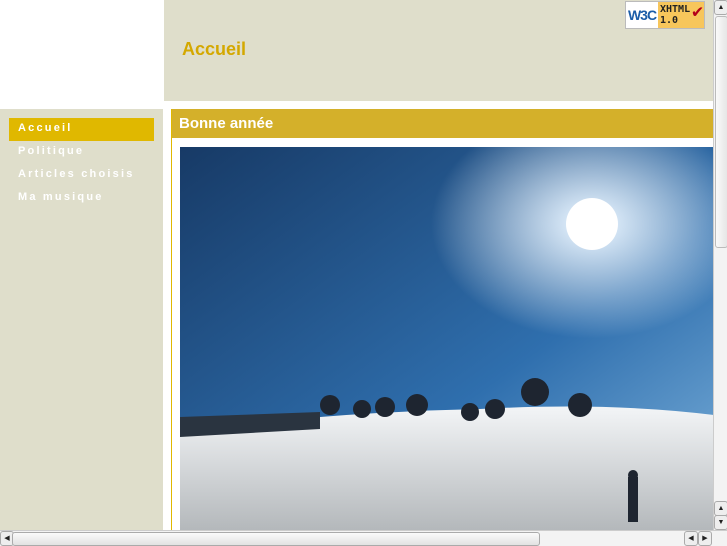 The image size is (727, 546). What do you see at coordinates (642, 15) in the screenshot?
I see `w3c-logo: W3C` at bounding box center [642, 15].